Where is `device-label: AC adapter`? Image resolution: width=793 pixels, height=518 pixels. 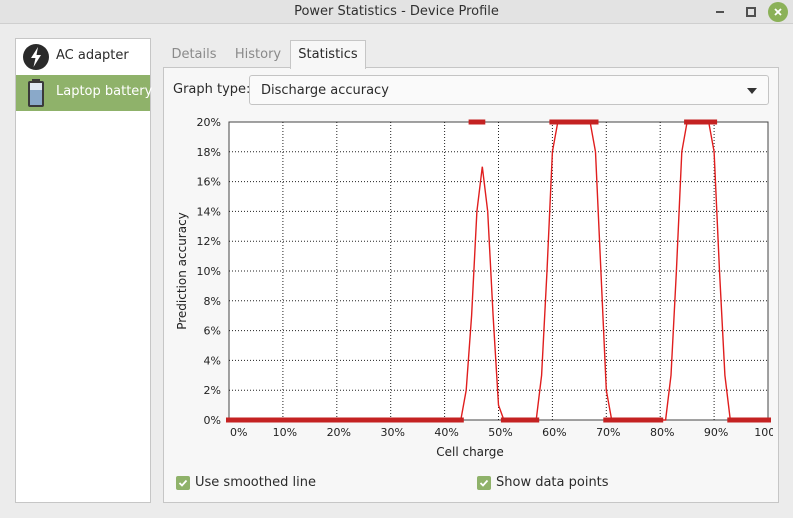 device-label: AC adapter is located at coordinates (92, 55).